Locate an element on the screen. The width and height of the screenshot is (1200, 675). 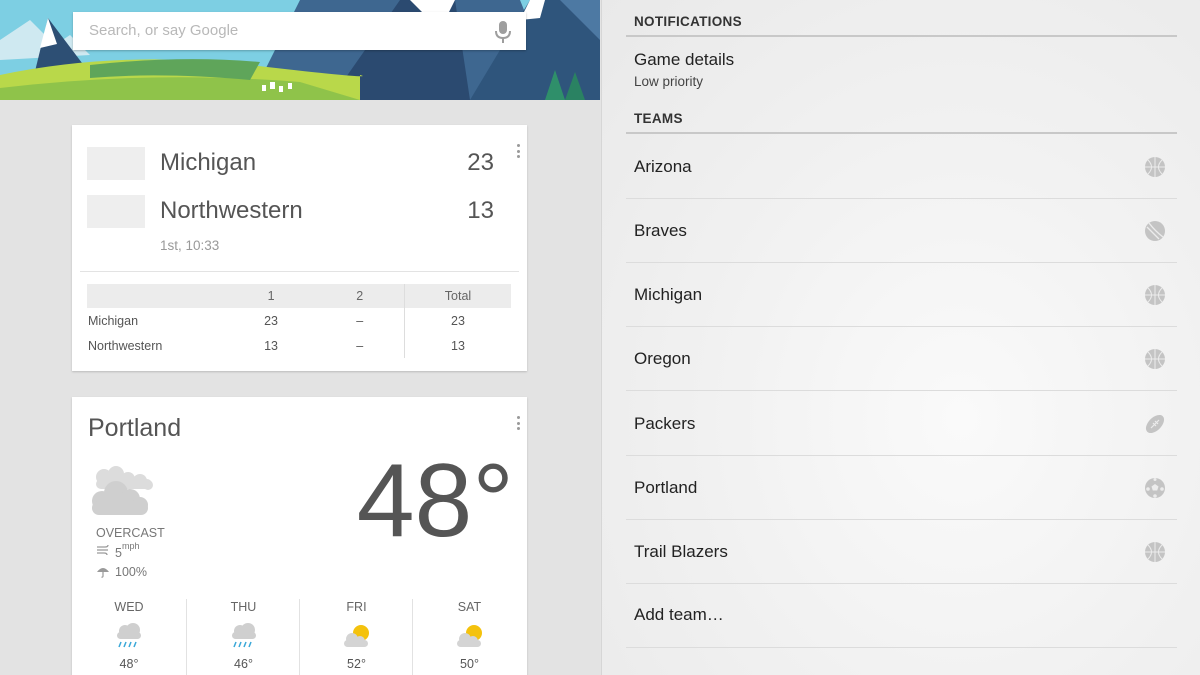
team-item-portland: Portland is located at coordinates (901, 488).